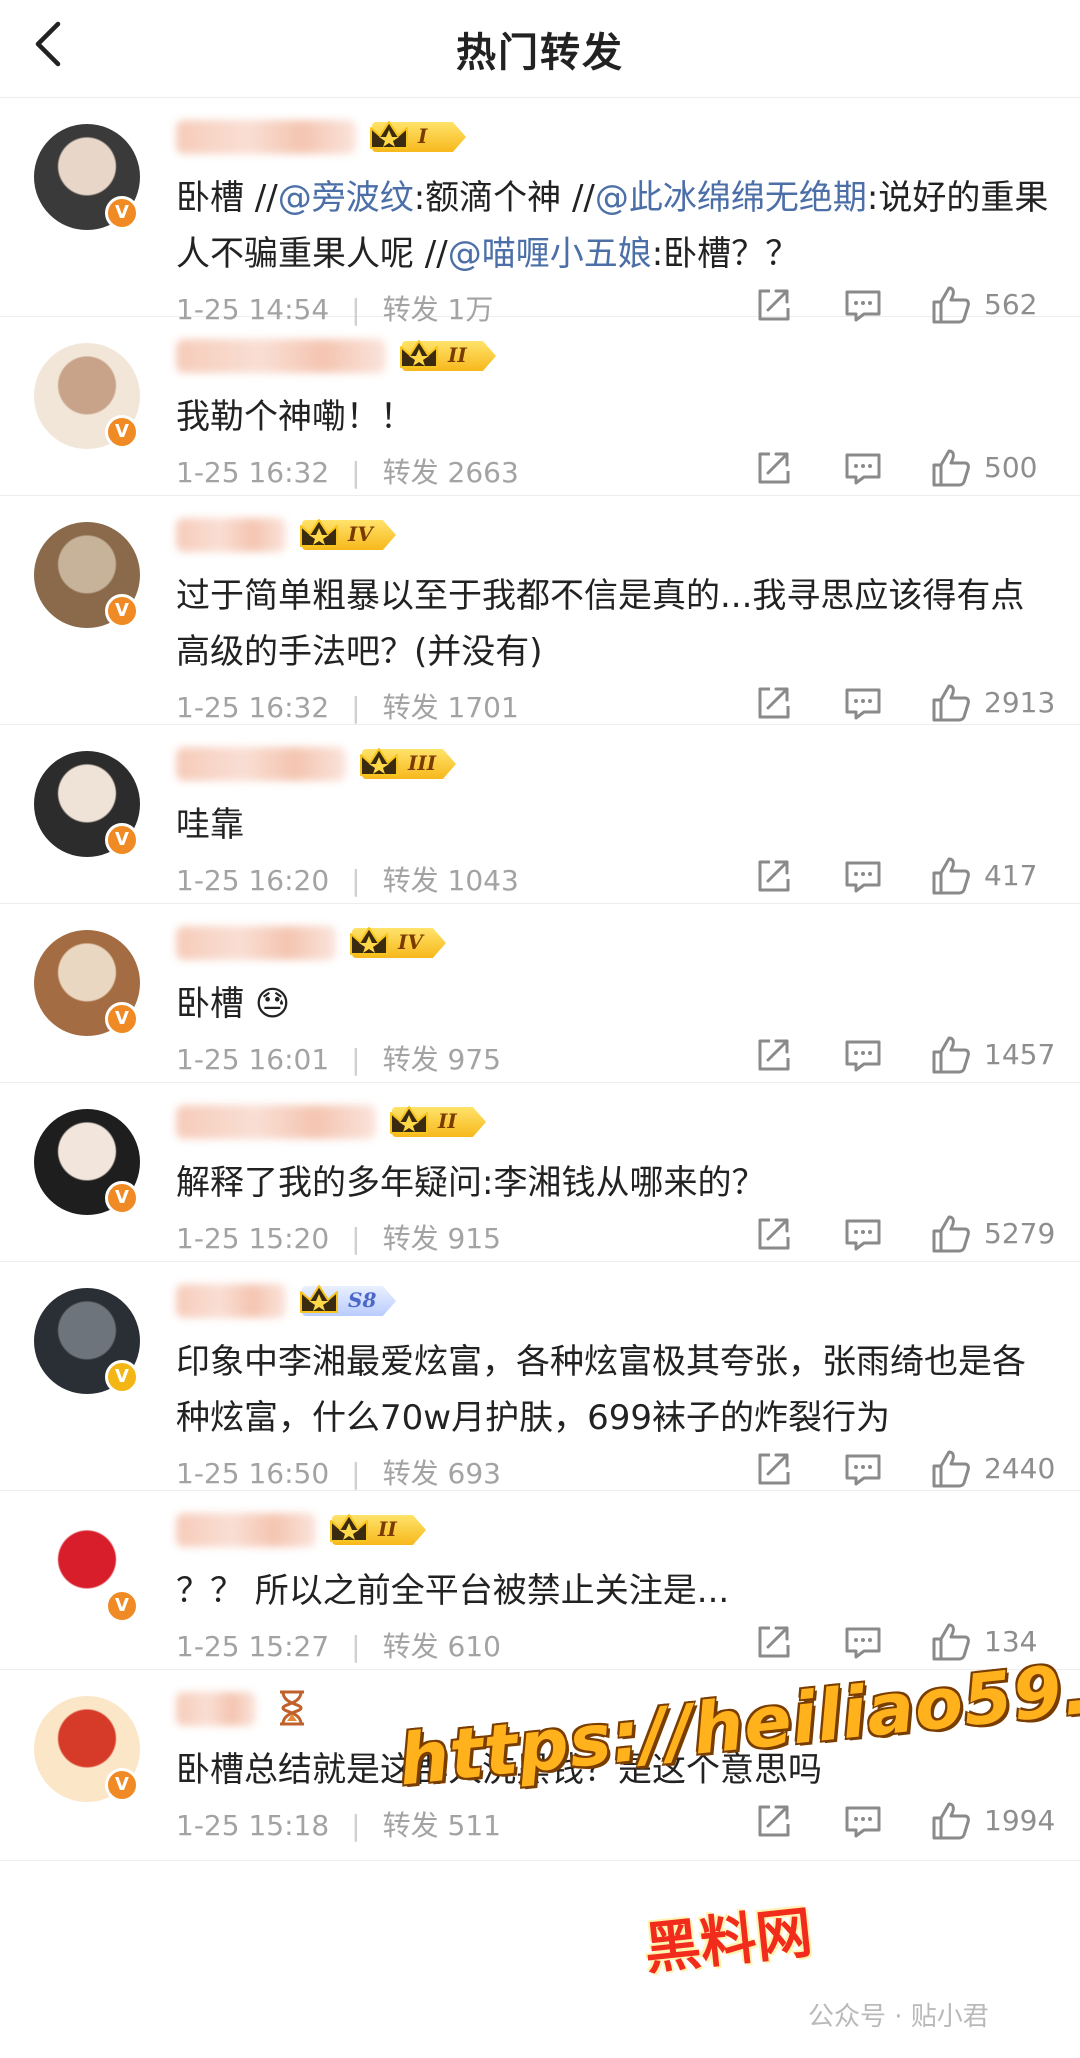 Image resolution: width=1080 pixels, height=2058 pixels. I want to click on hourglass-icon, so click(292, 1708).